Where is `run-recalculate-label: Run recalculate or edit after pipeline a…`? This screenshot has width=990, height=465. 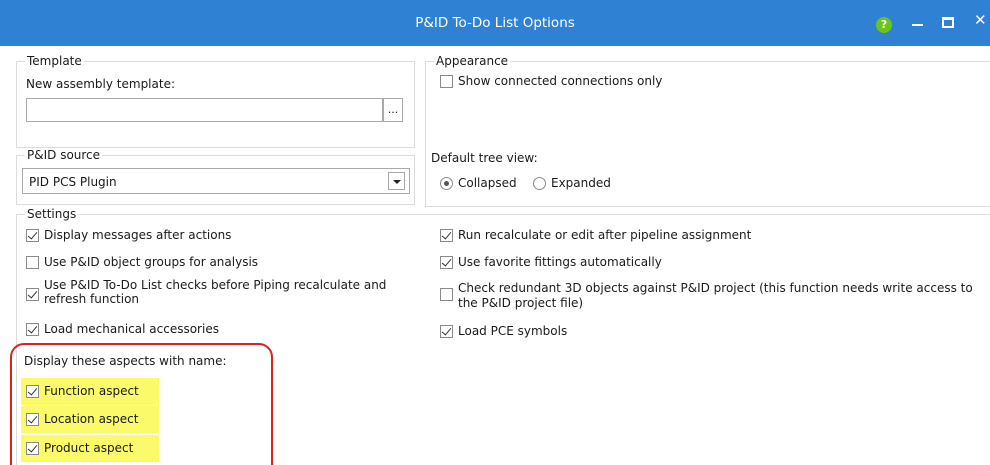
run-recalculate-label: Run recalculate or edit after pipeline a… is located at coordinates (605, 235).